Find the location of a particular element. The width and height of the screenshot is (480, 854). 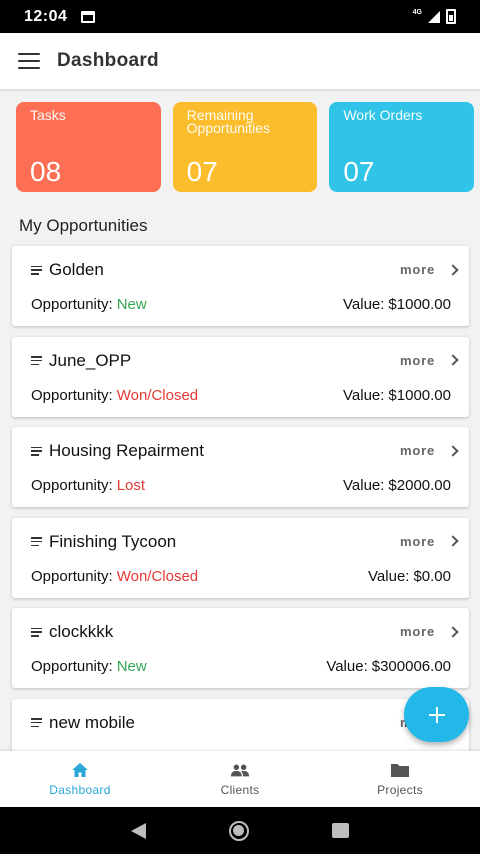

section-title: My Opportunities is located at coordinates (83, 225).